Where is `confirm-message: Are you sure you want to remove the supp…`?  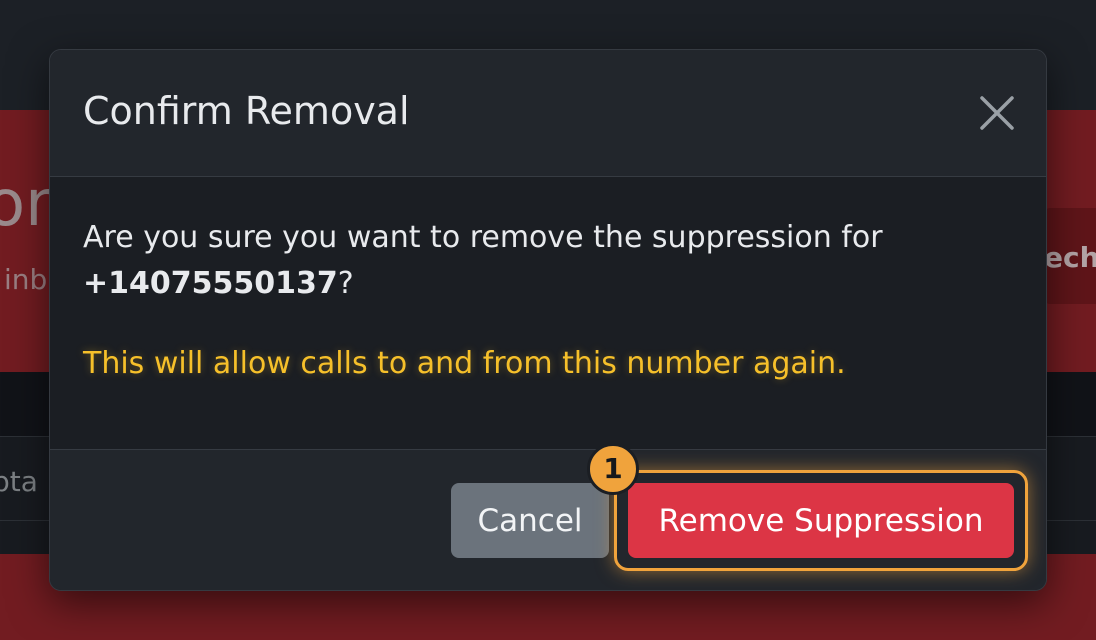
confirm-message: Are you sure you want to remove the supp… is located at coordinates (533, 261).